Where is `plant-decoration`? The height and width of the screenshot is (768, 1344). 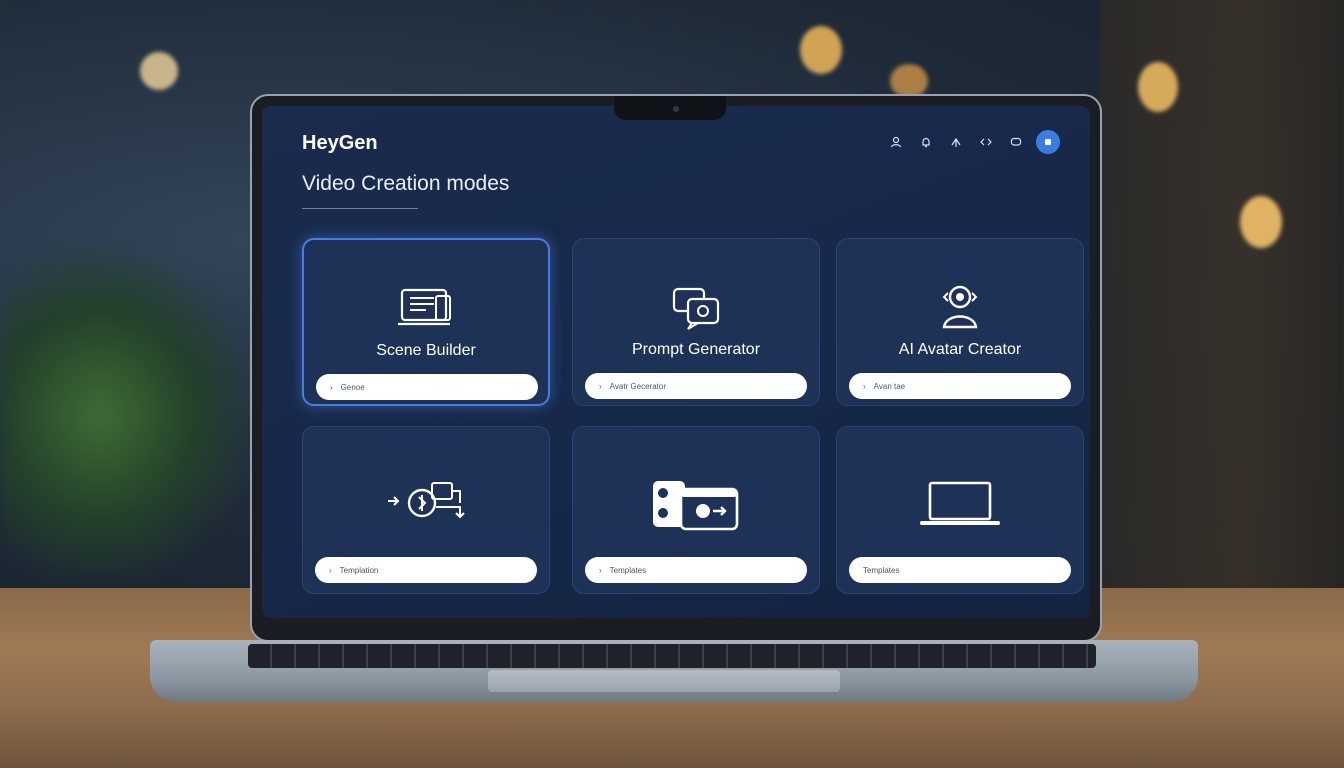
plant-decoration is located at coordinates (125, 415).